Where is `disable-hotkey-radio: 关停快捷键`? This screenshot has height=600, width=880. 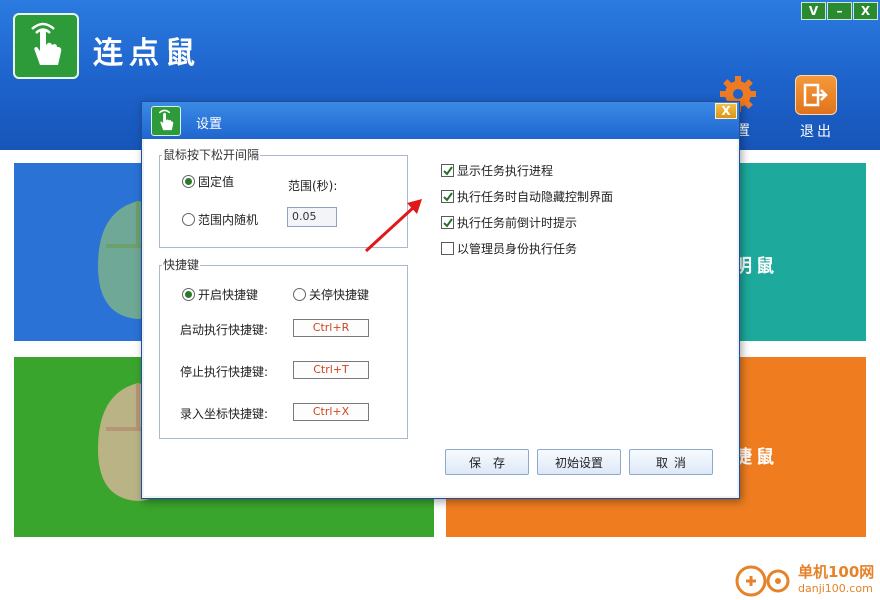 disable-hotkey-radio: 关停快捷键 is located at coordinates (331, 294).